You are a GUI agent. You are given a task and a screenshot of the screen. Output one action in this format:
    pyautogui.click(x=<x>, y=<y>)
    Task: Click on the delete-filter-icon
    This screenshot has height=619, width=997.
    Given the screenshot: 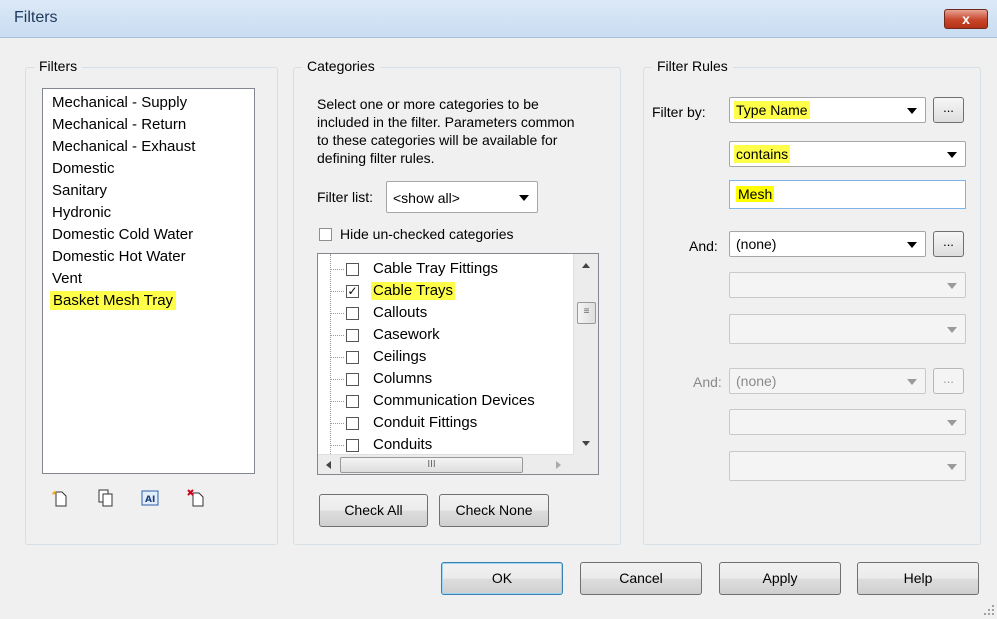 What is the action you would take?
    pyautogui.click(x=196, y=498)
    